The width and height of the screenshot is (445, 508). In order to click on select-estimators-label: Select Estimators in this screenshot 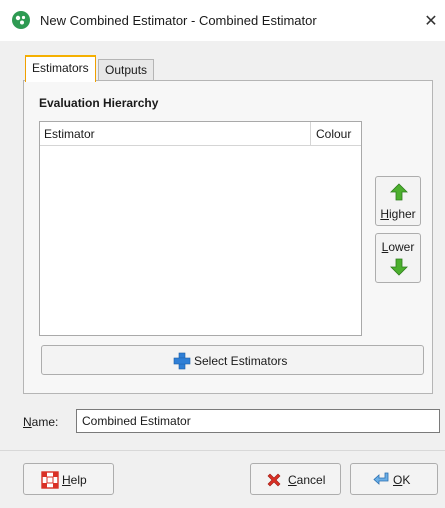, I will do `click(241, 361)`.